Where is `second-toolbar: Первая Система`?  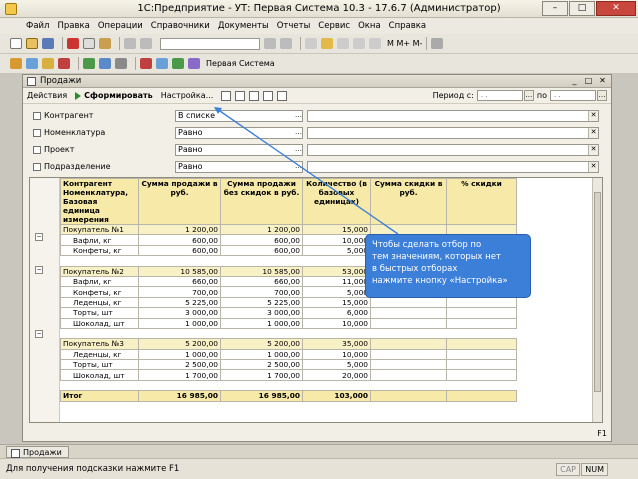
second-toolbar: Первая Система is located at coordinates (319, 64).